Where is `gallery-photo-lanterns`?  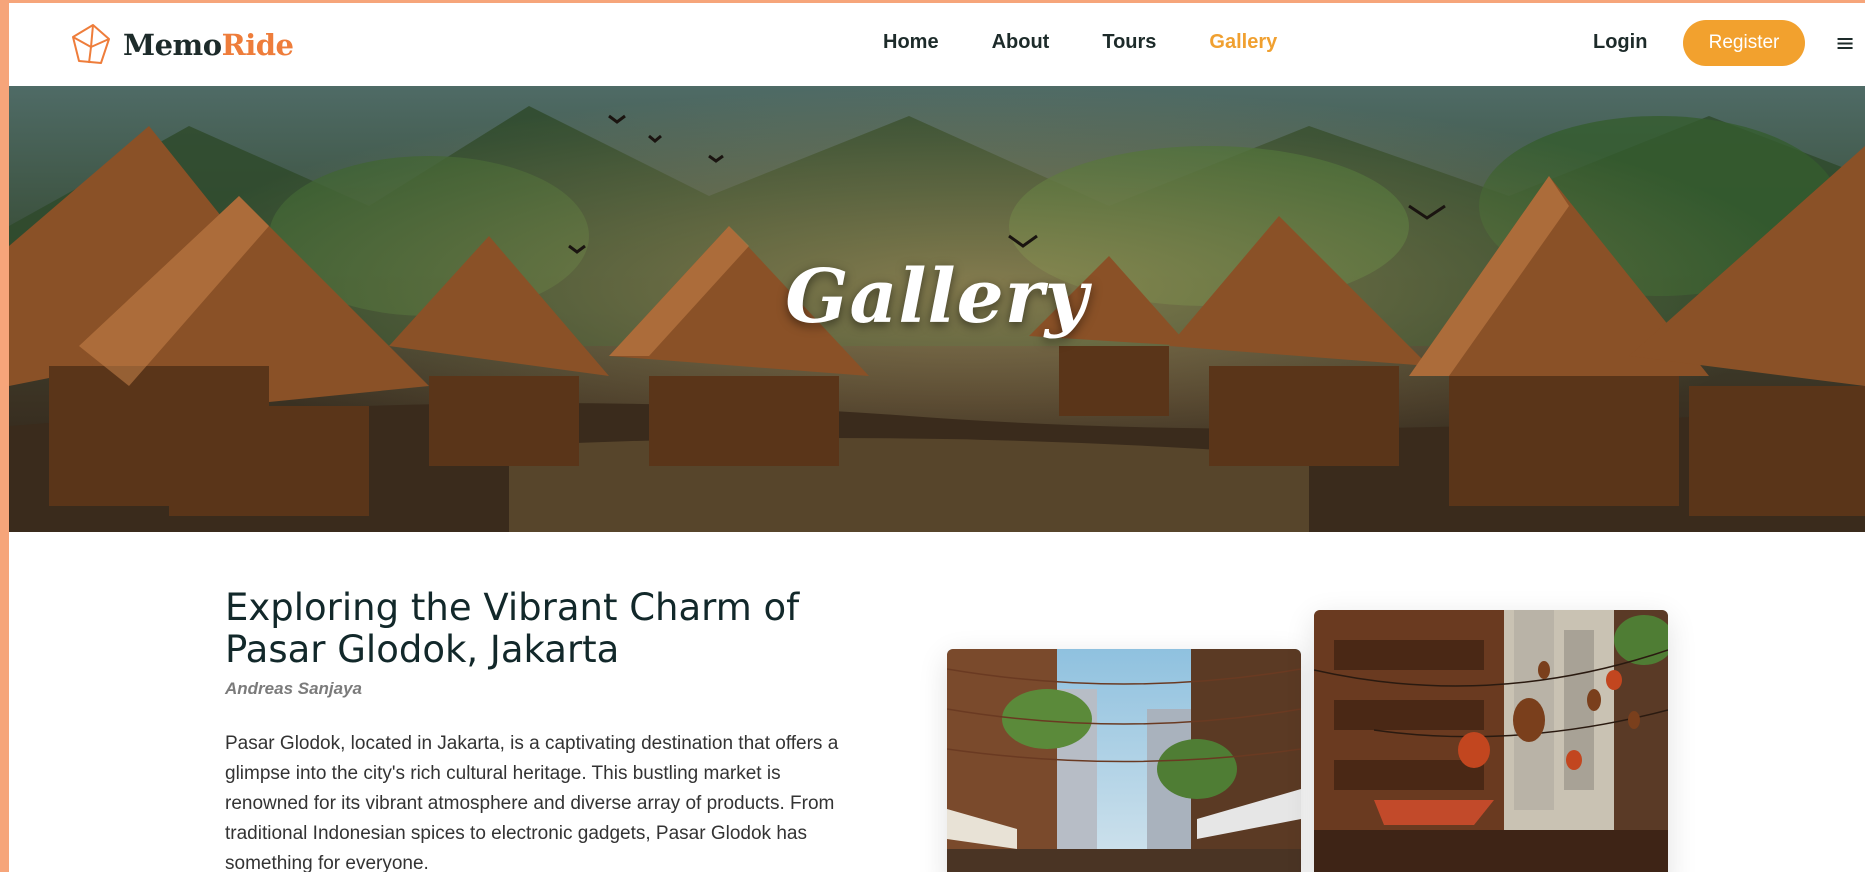 gallery-photo-lanterns is located at coordinates (1491, 741).